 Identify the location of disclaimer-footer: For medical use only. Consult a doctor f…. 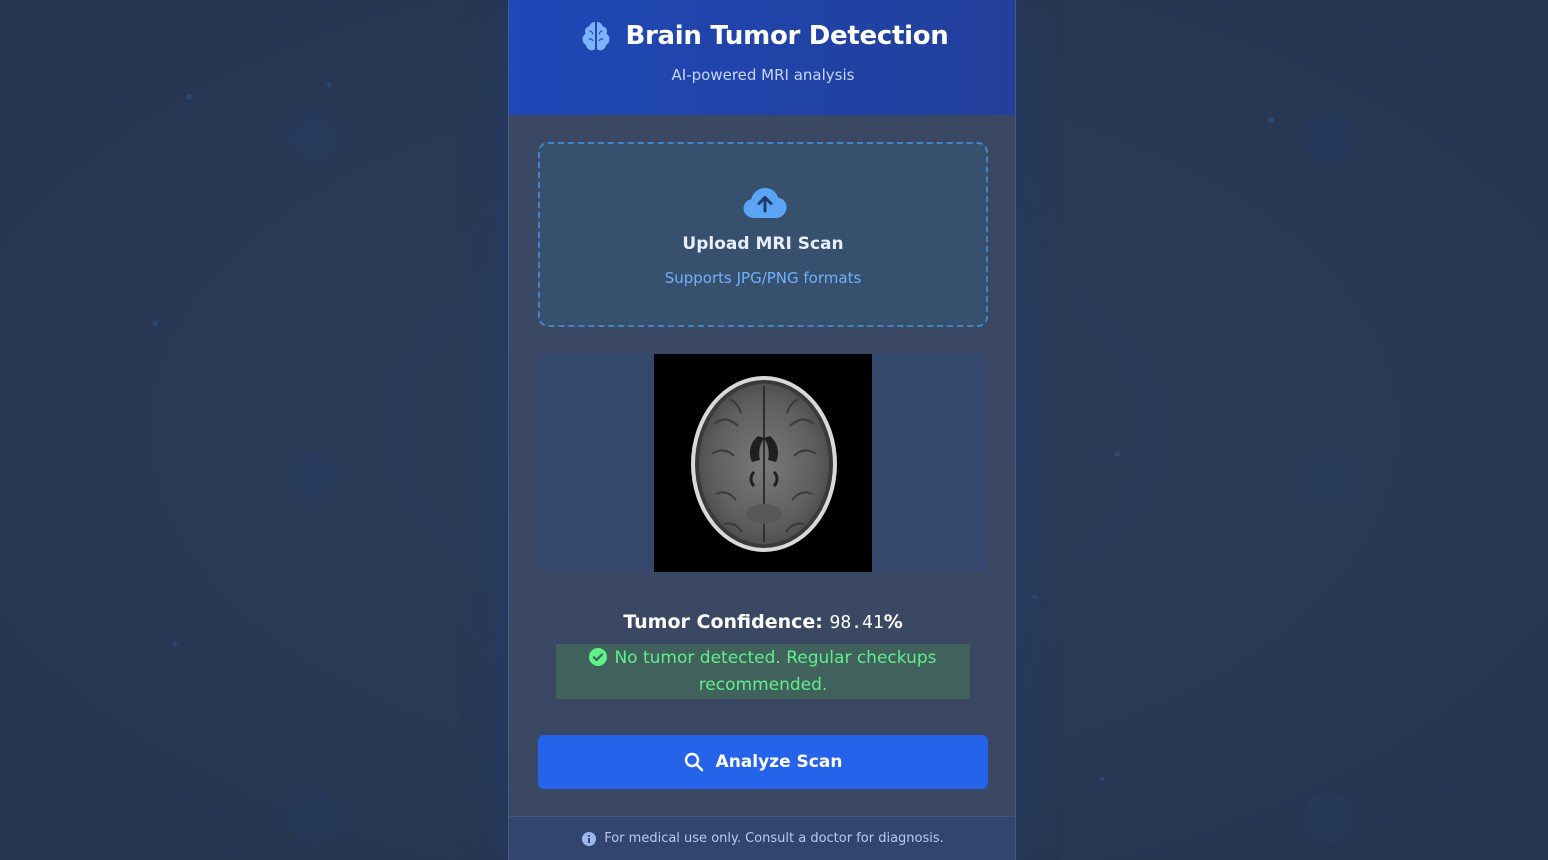
(762, 838).